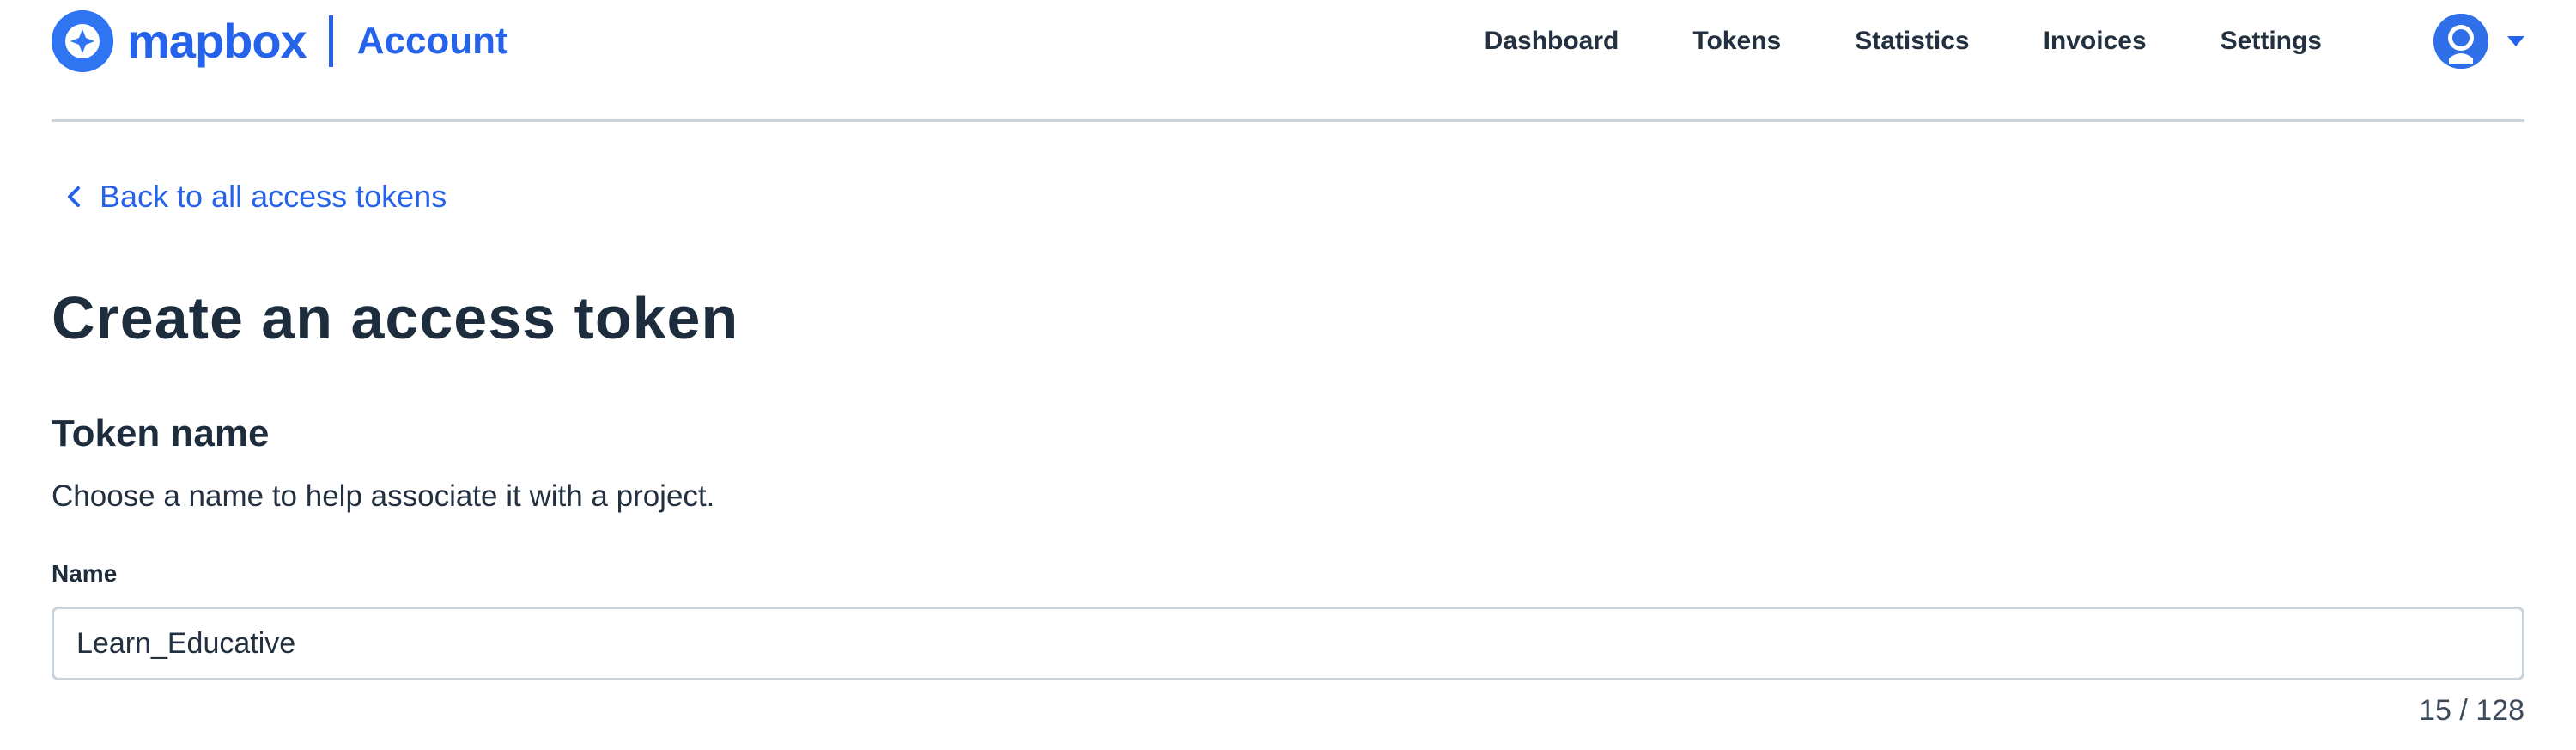 The height and width of the screenshot is (750, 2576). Describe the element at coordinates (85, 573) in the screenshot. I see `name-field-label: Name` at that location.